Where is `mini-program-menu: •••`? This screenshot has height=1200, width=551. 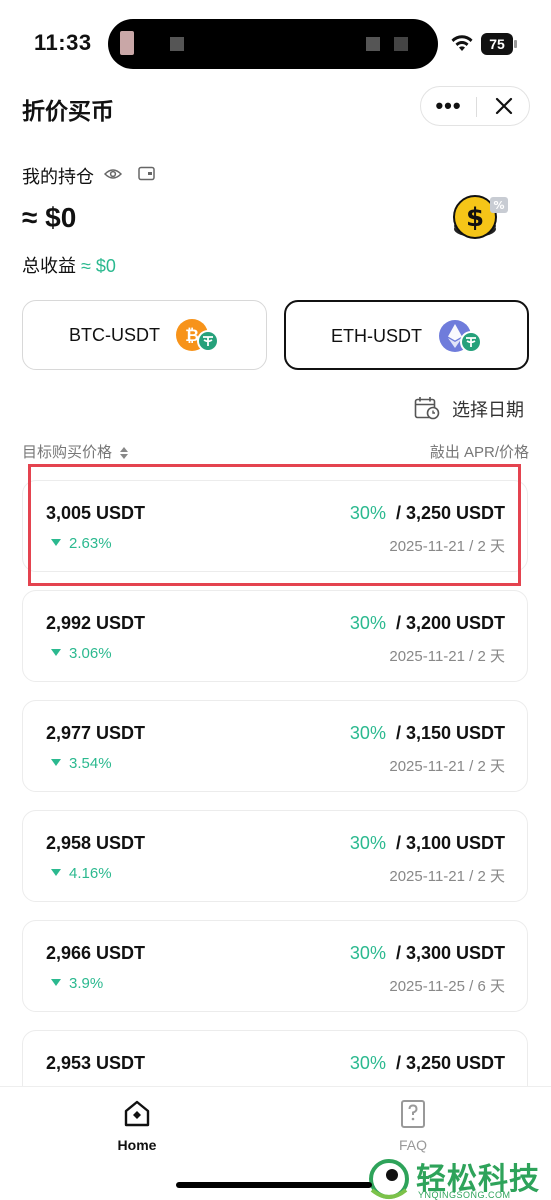
mini-program-menu: ••• is located at coordinates (475, 106).